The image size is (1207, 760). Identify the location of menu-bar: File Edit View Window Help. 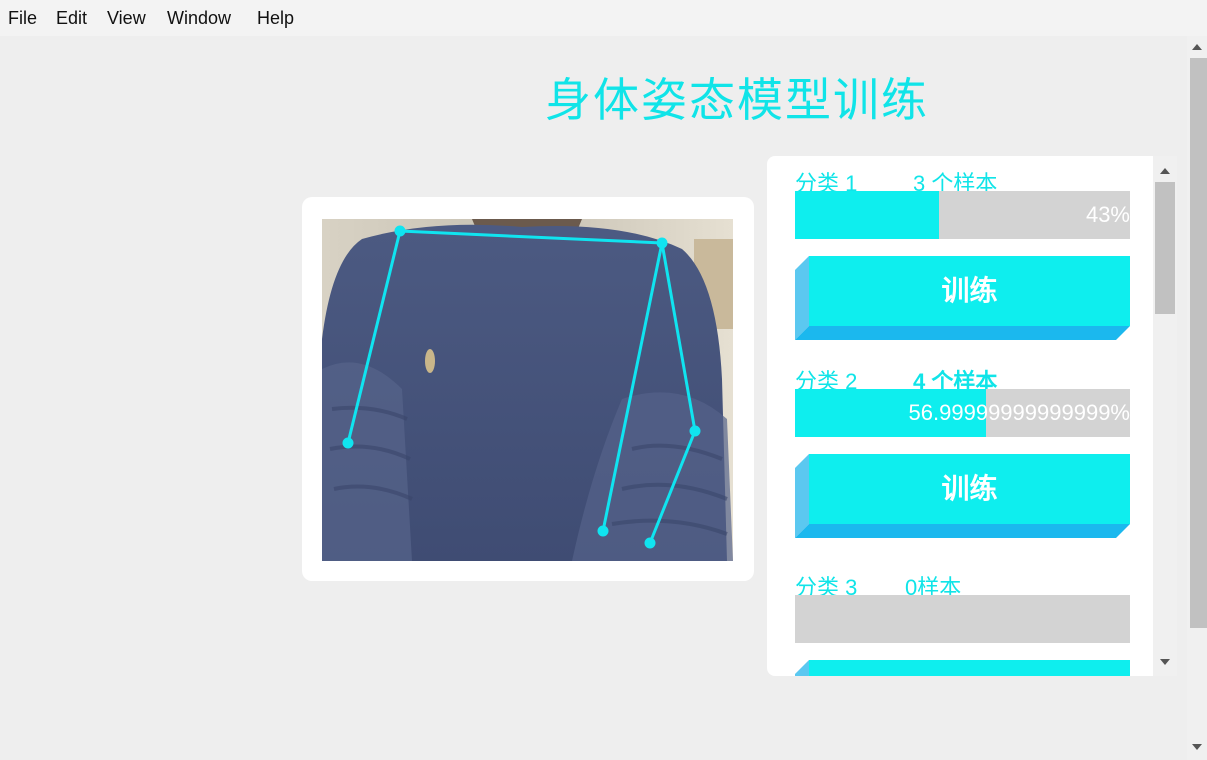
(603, 18).